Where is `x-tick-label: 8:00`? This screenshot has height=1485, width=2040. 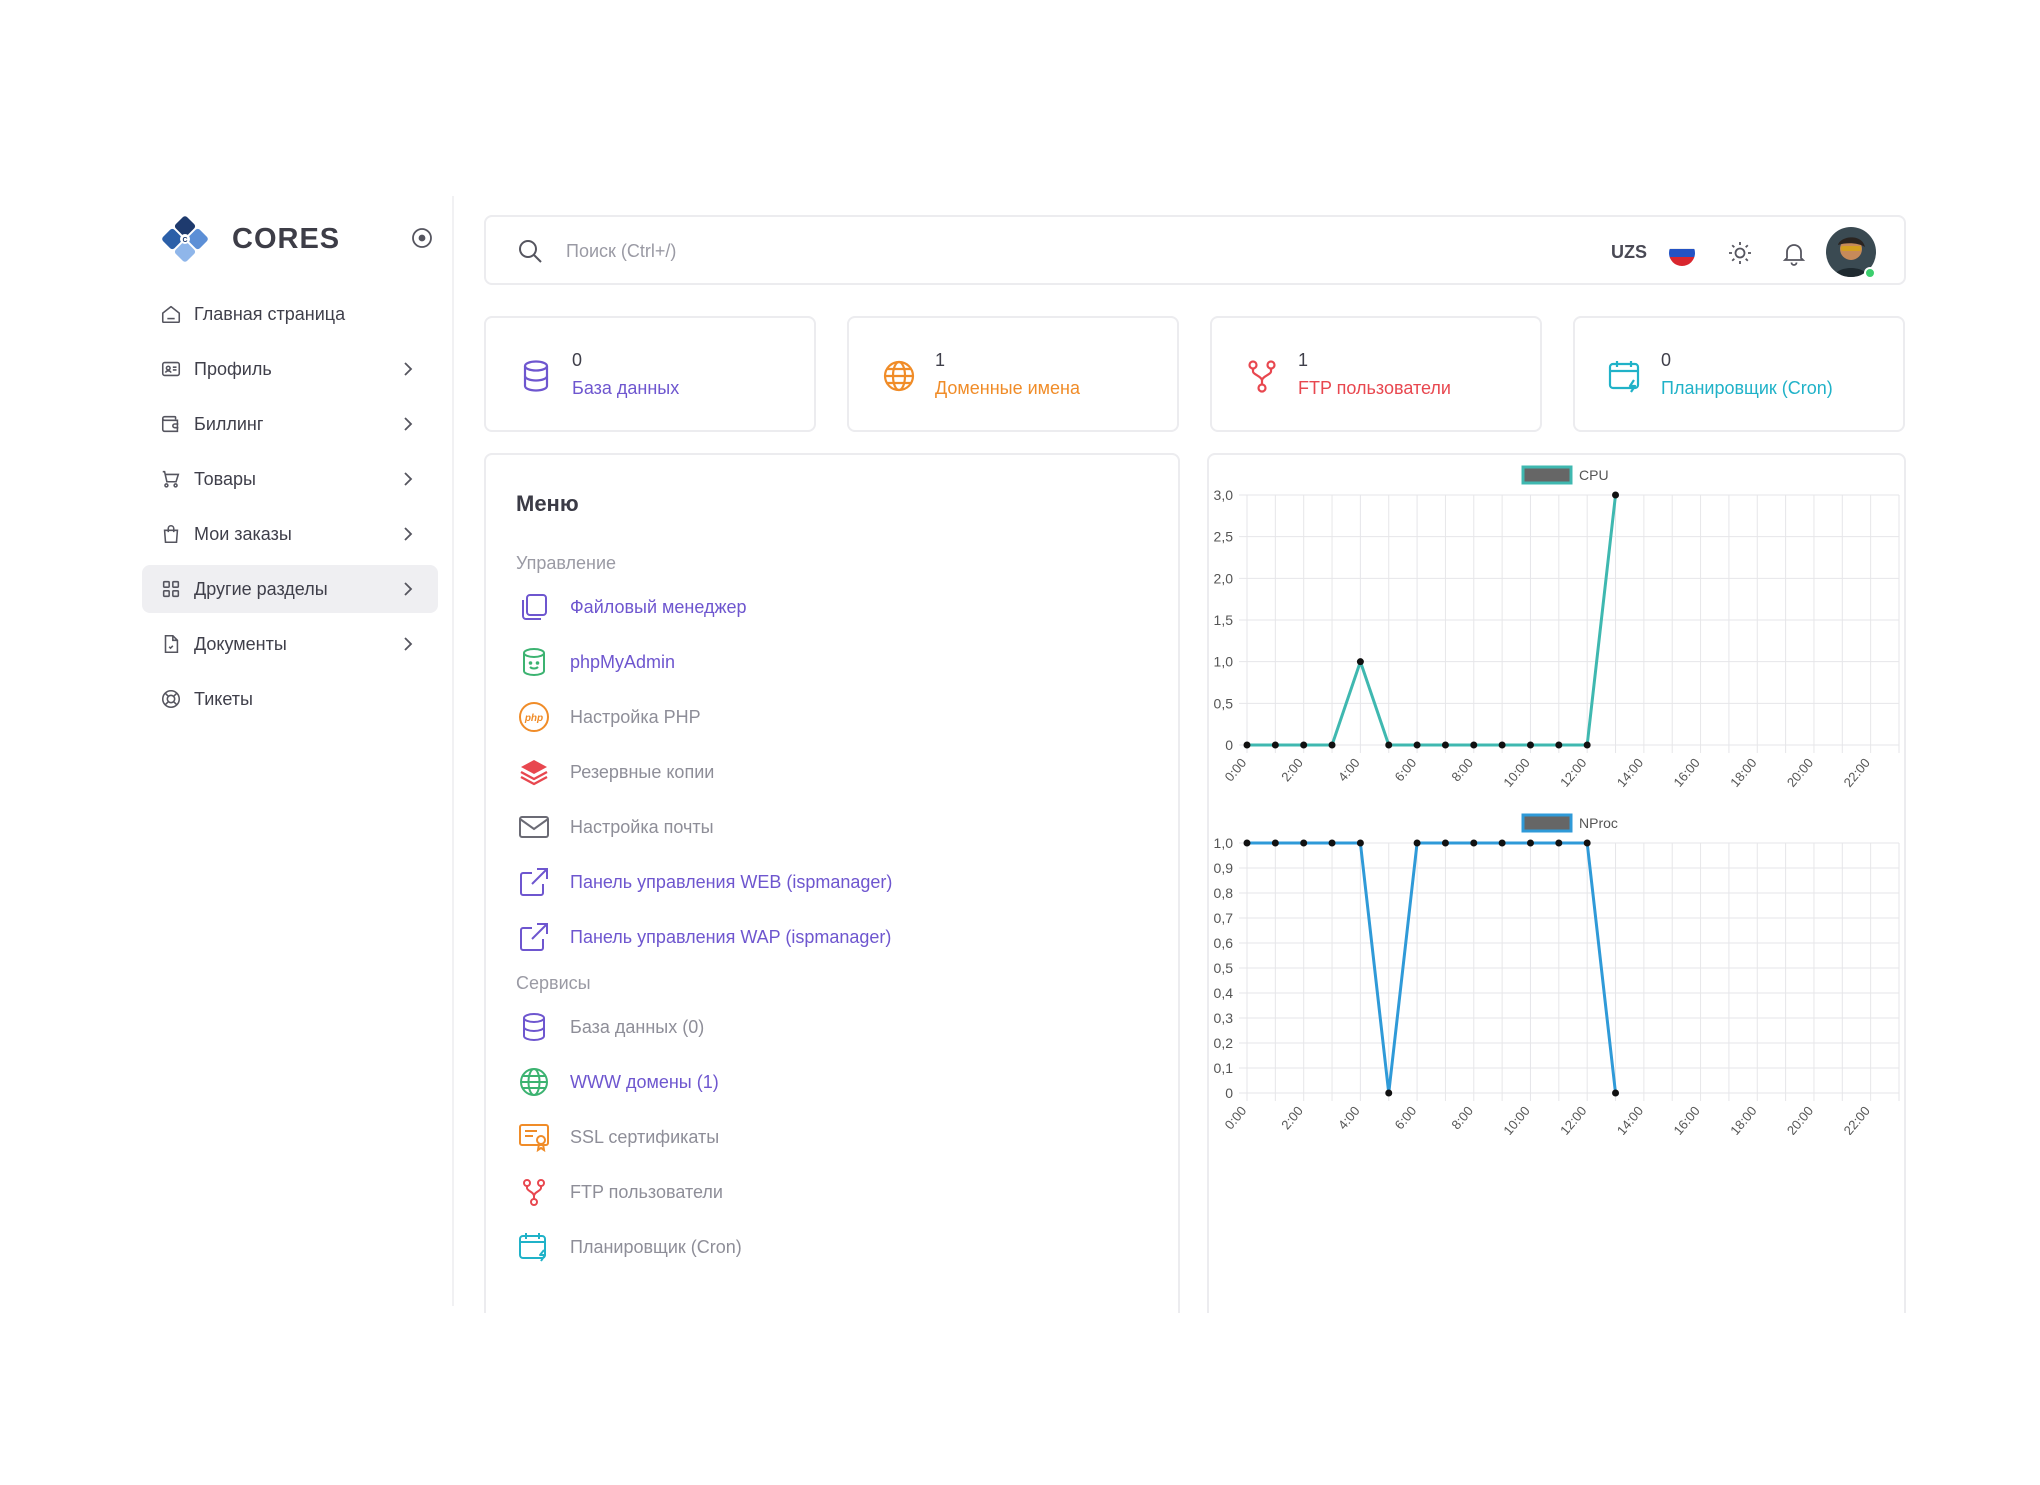 x-tick-label: 8:00 is located at coordinates (1462, 769).